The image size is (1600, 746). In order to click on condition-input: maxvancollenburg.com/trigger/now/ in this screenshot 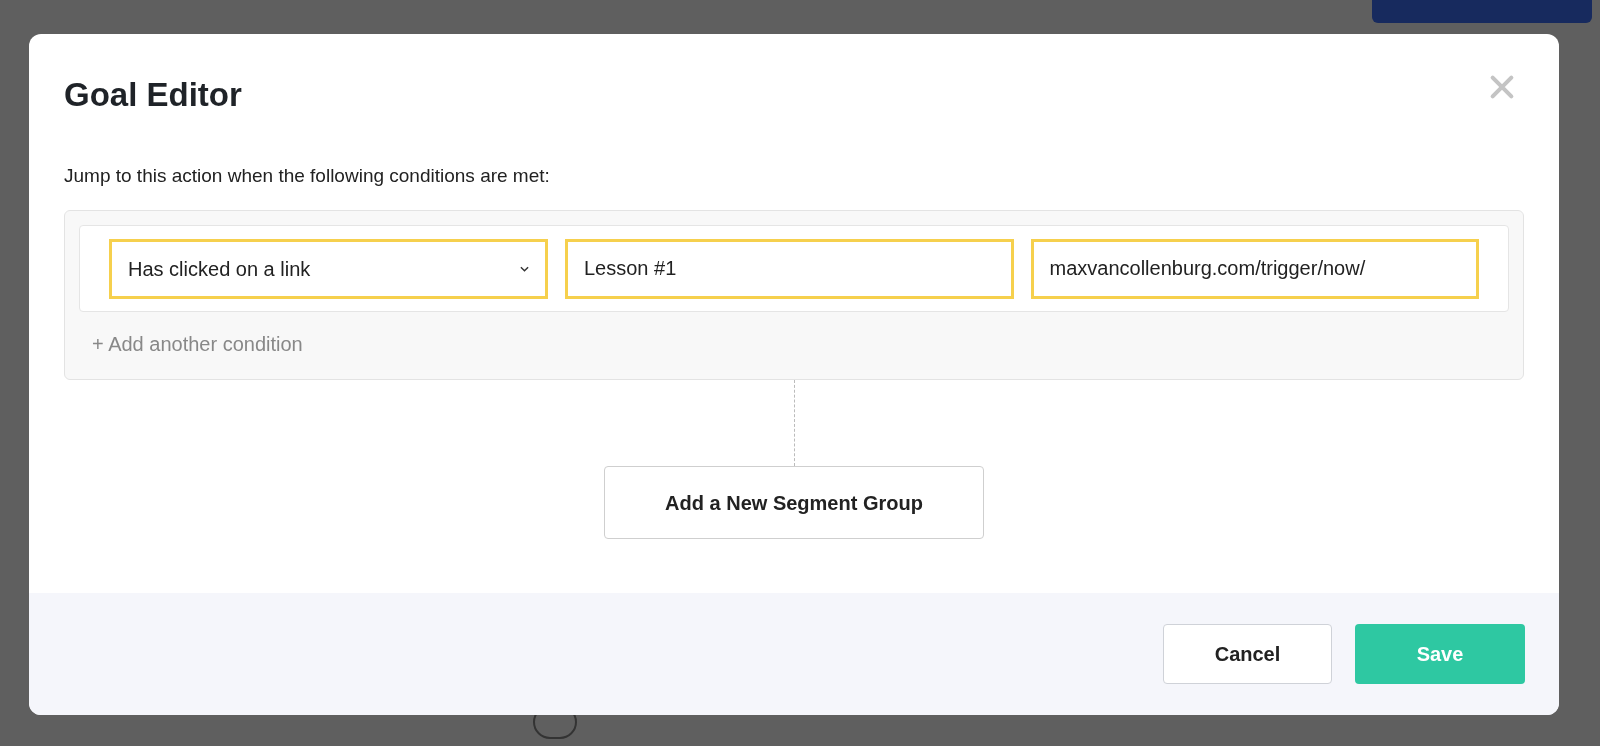, I will do `click(1254, 268)`.